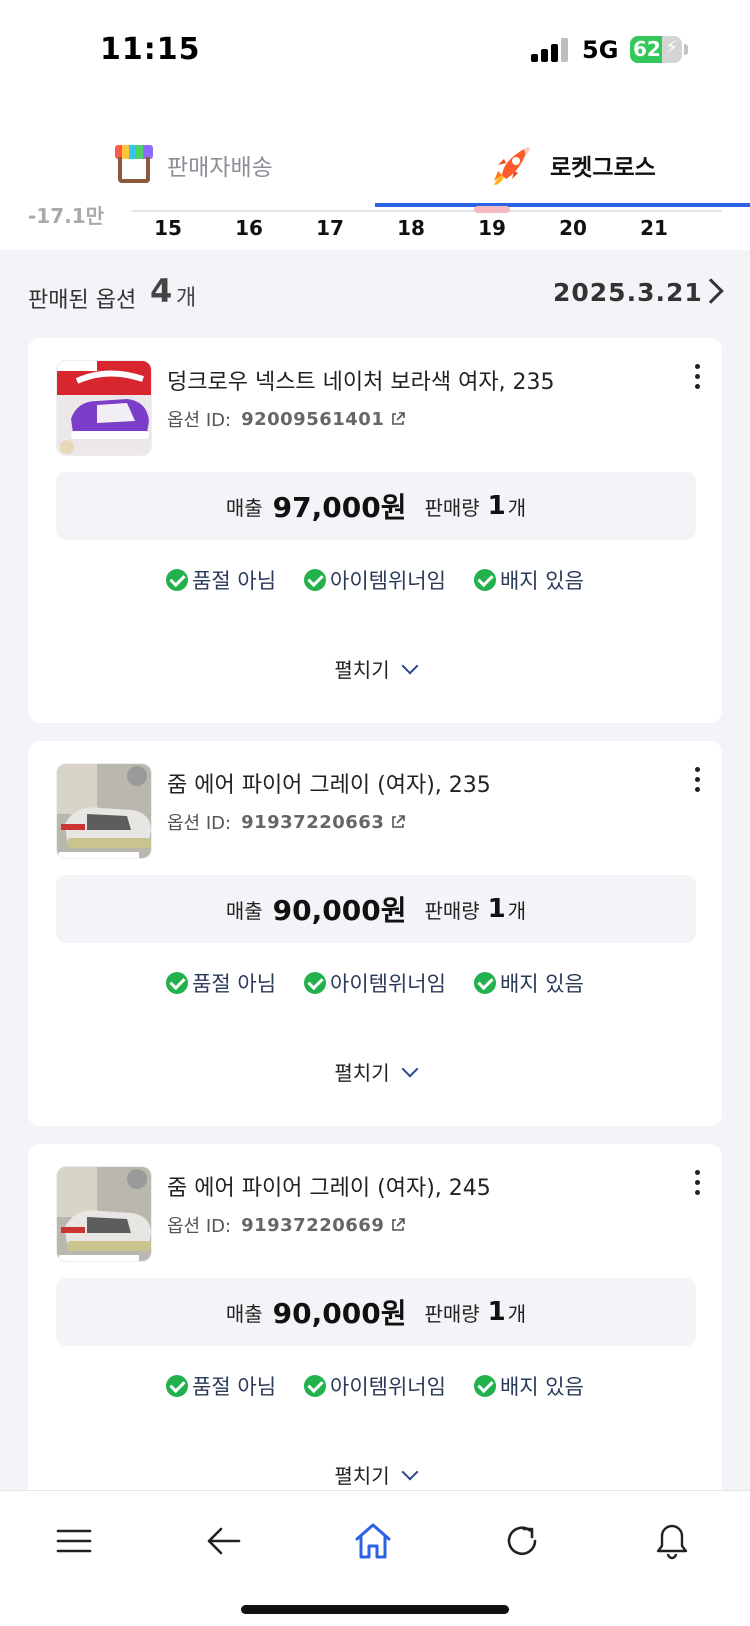 This screenshot has height=1626, width=750. I want to click on chart-value-label: -17.1만, so click(66, 216).